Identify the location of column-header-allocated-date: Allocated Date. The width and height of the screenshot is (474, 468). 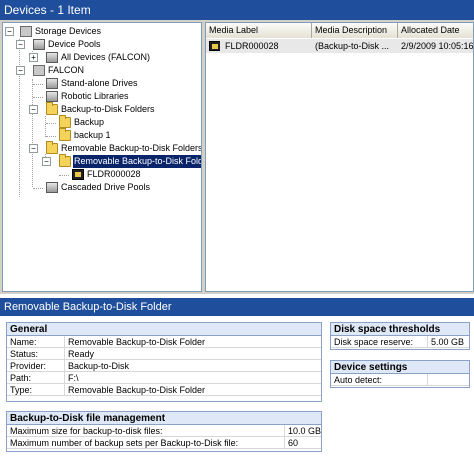
(435, 30).